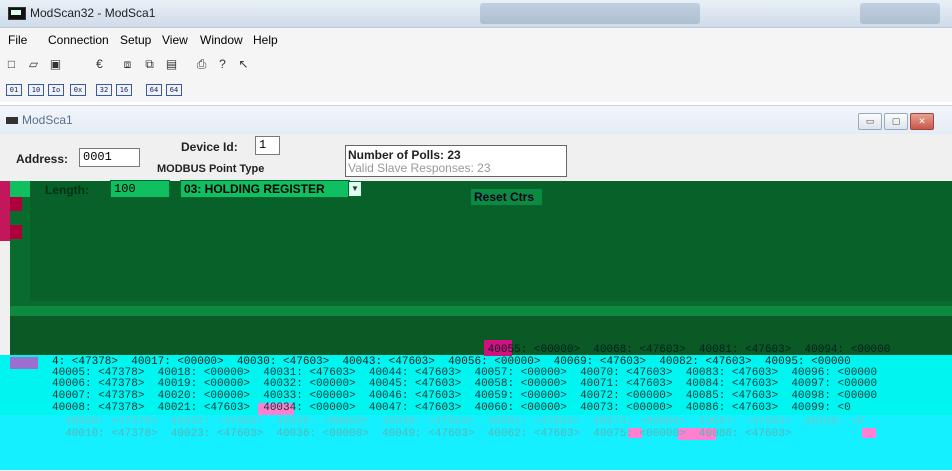 This screenshot has width=952, height=471. Describe the element at coordinates (17, 40) in the screenshot. I see `menu-file: File` at that location.